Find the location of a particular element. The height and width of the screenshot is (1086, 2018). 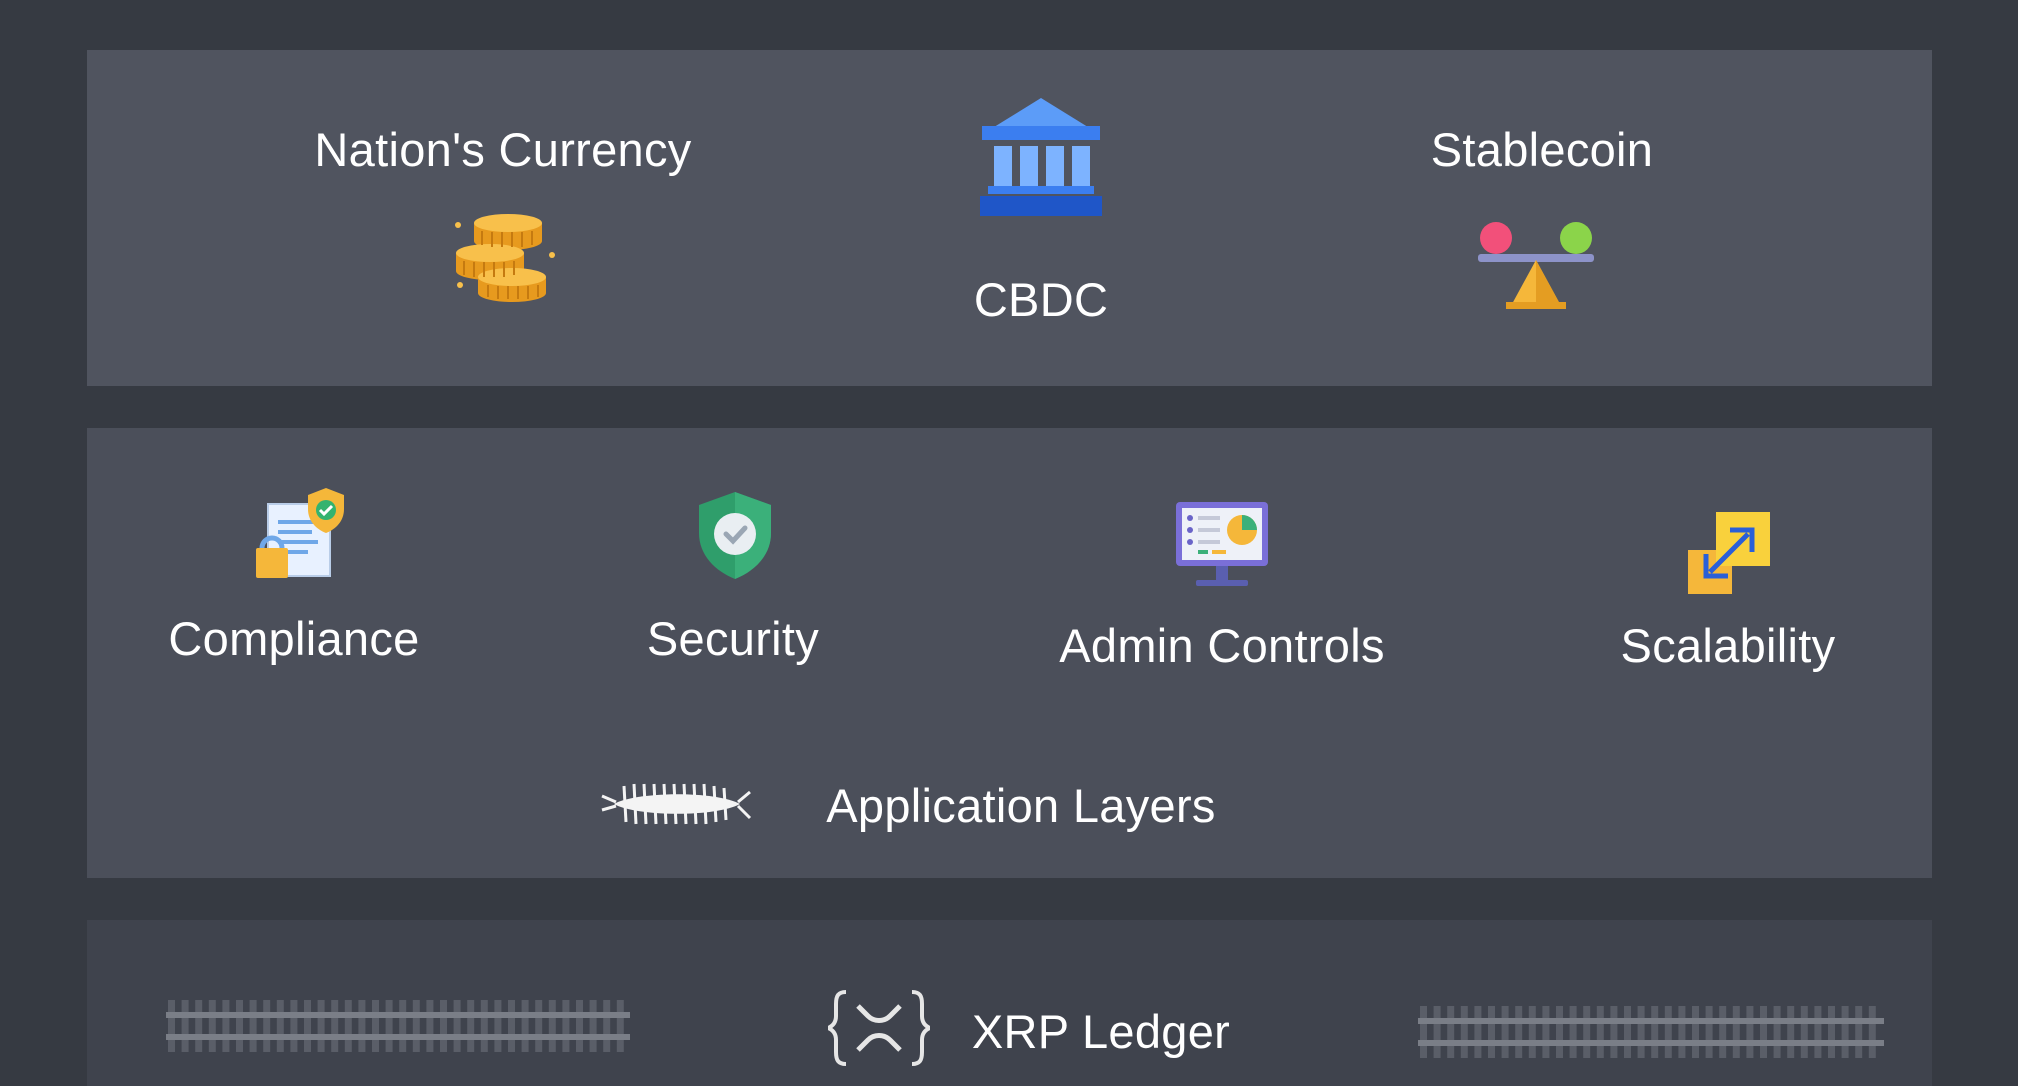

scalability-arrows-icon is located at coordinates (1729, 553).